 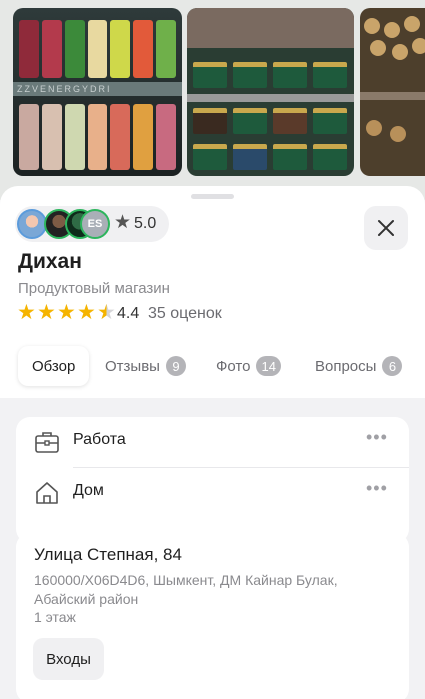 I want to click on photo-cookies, so click(x=392, y=92).